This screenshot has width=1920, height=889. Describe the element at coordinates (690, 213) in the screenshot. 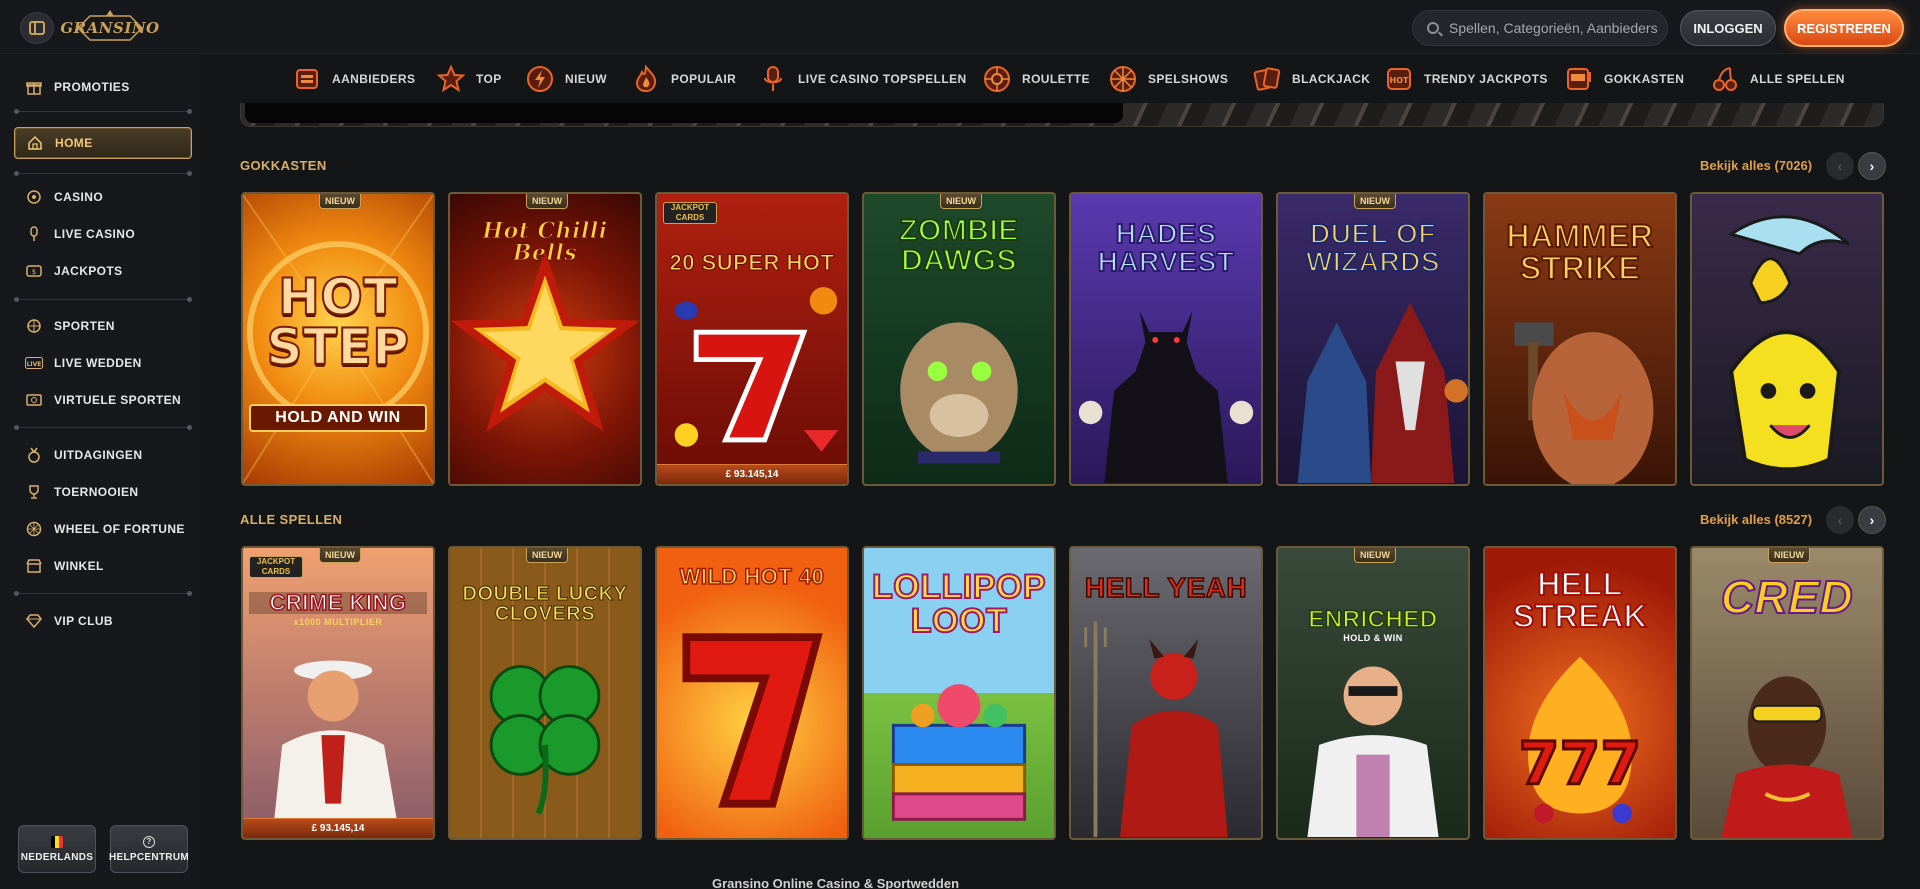

I see `jackpot-cards-logo: JACKPOT CARDS` at that location.